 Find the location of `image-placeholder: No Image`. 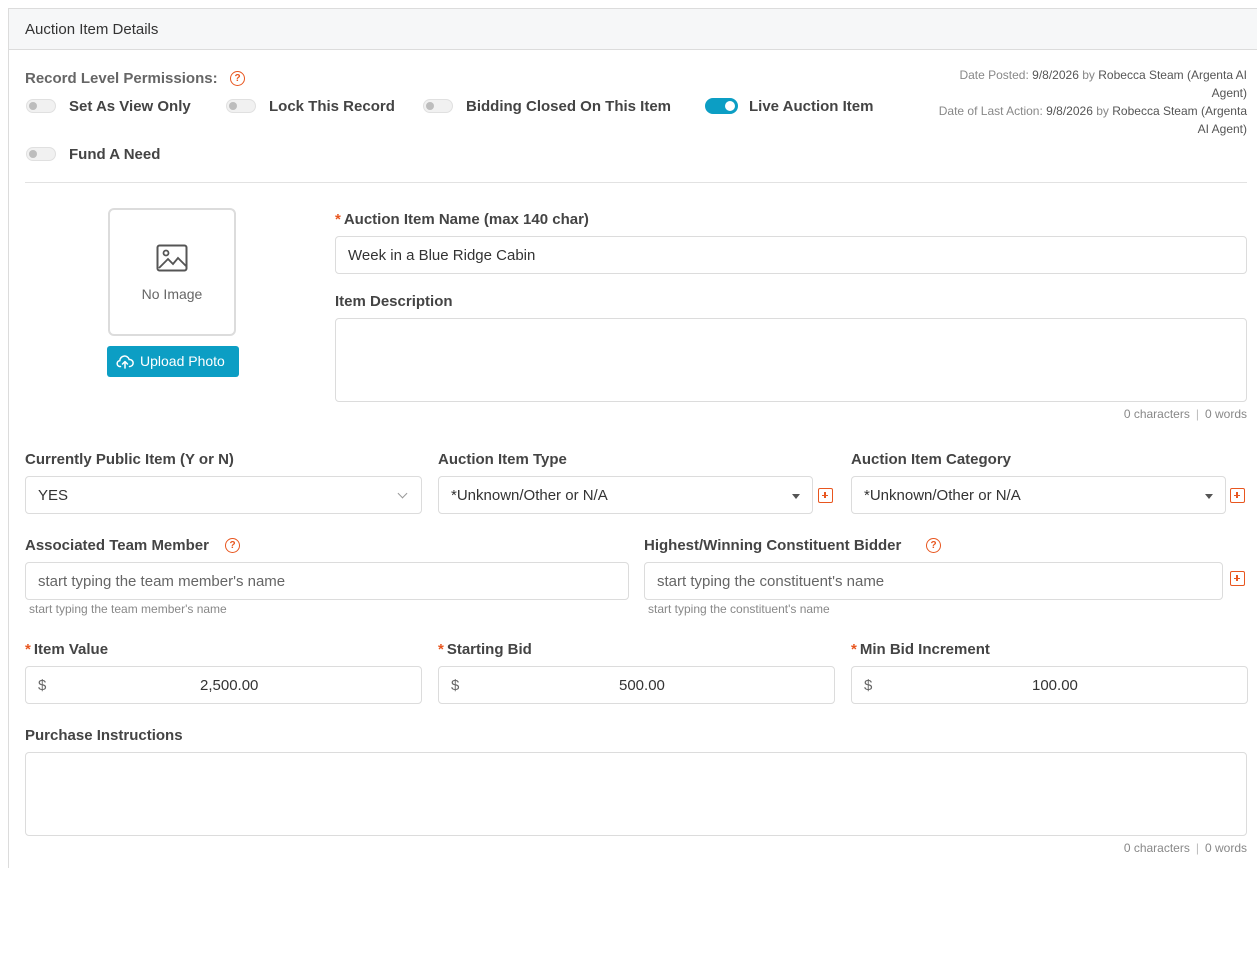

image-placeholder: No Image is located at coordinates (172, 272).